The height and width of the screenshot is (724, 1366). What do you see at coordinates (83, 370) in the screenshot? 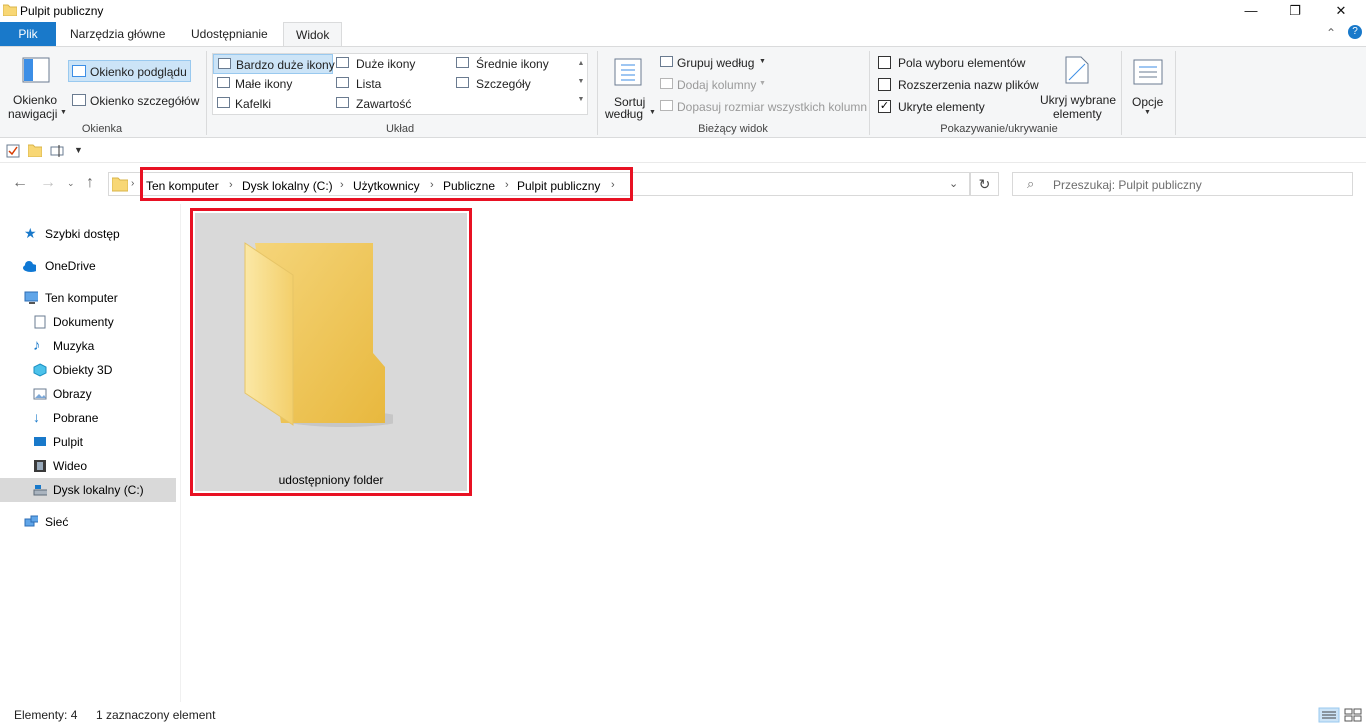
I see `sidebar-item-label: Obiekty 3D` at bounding box center [83, 370].